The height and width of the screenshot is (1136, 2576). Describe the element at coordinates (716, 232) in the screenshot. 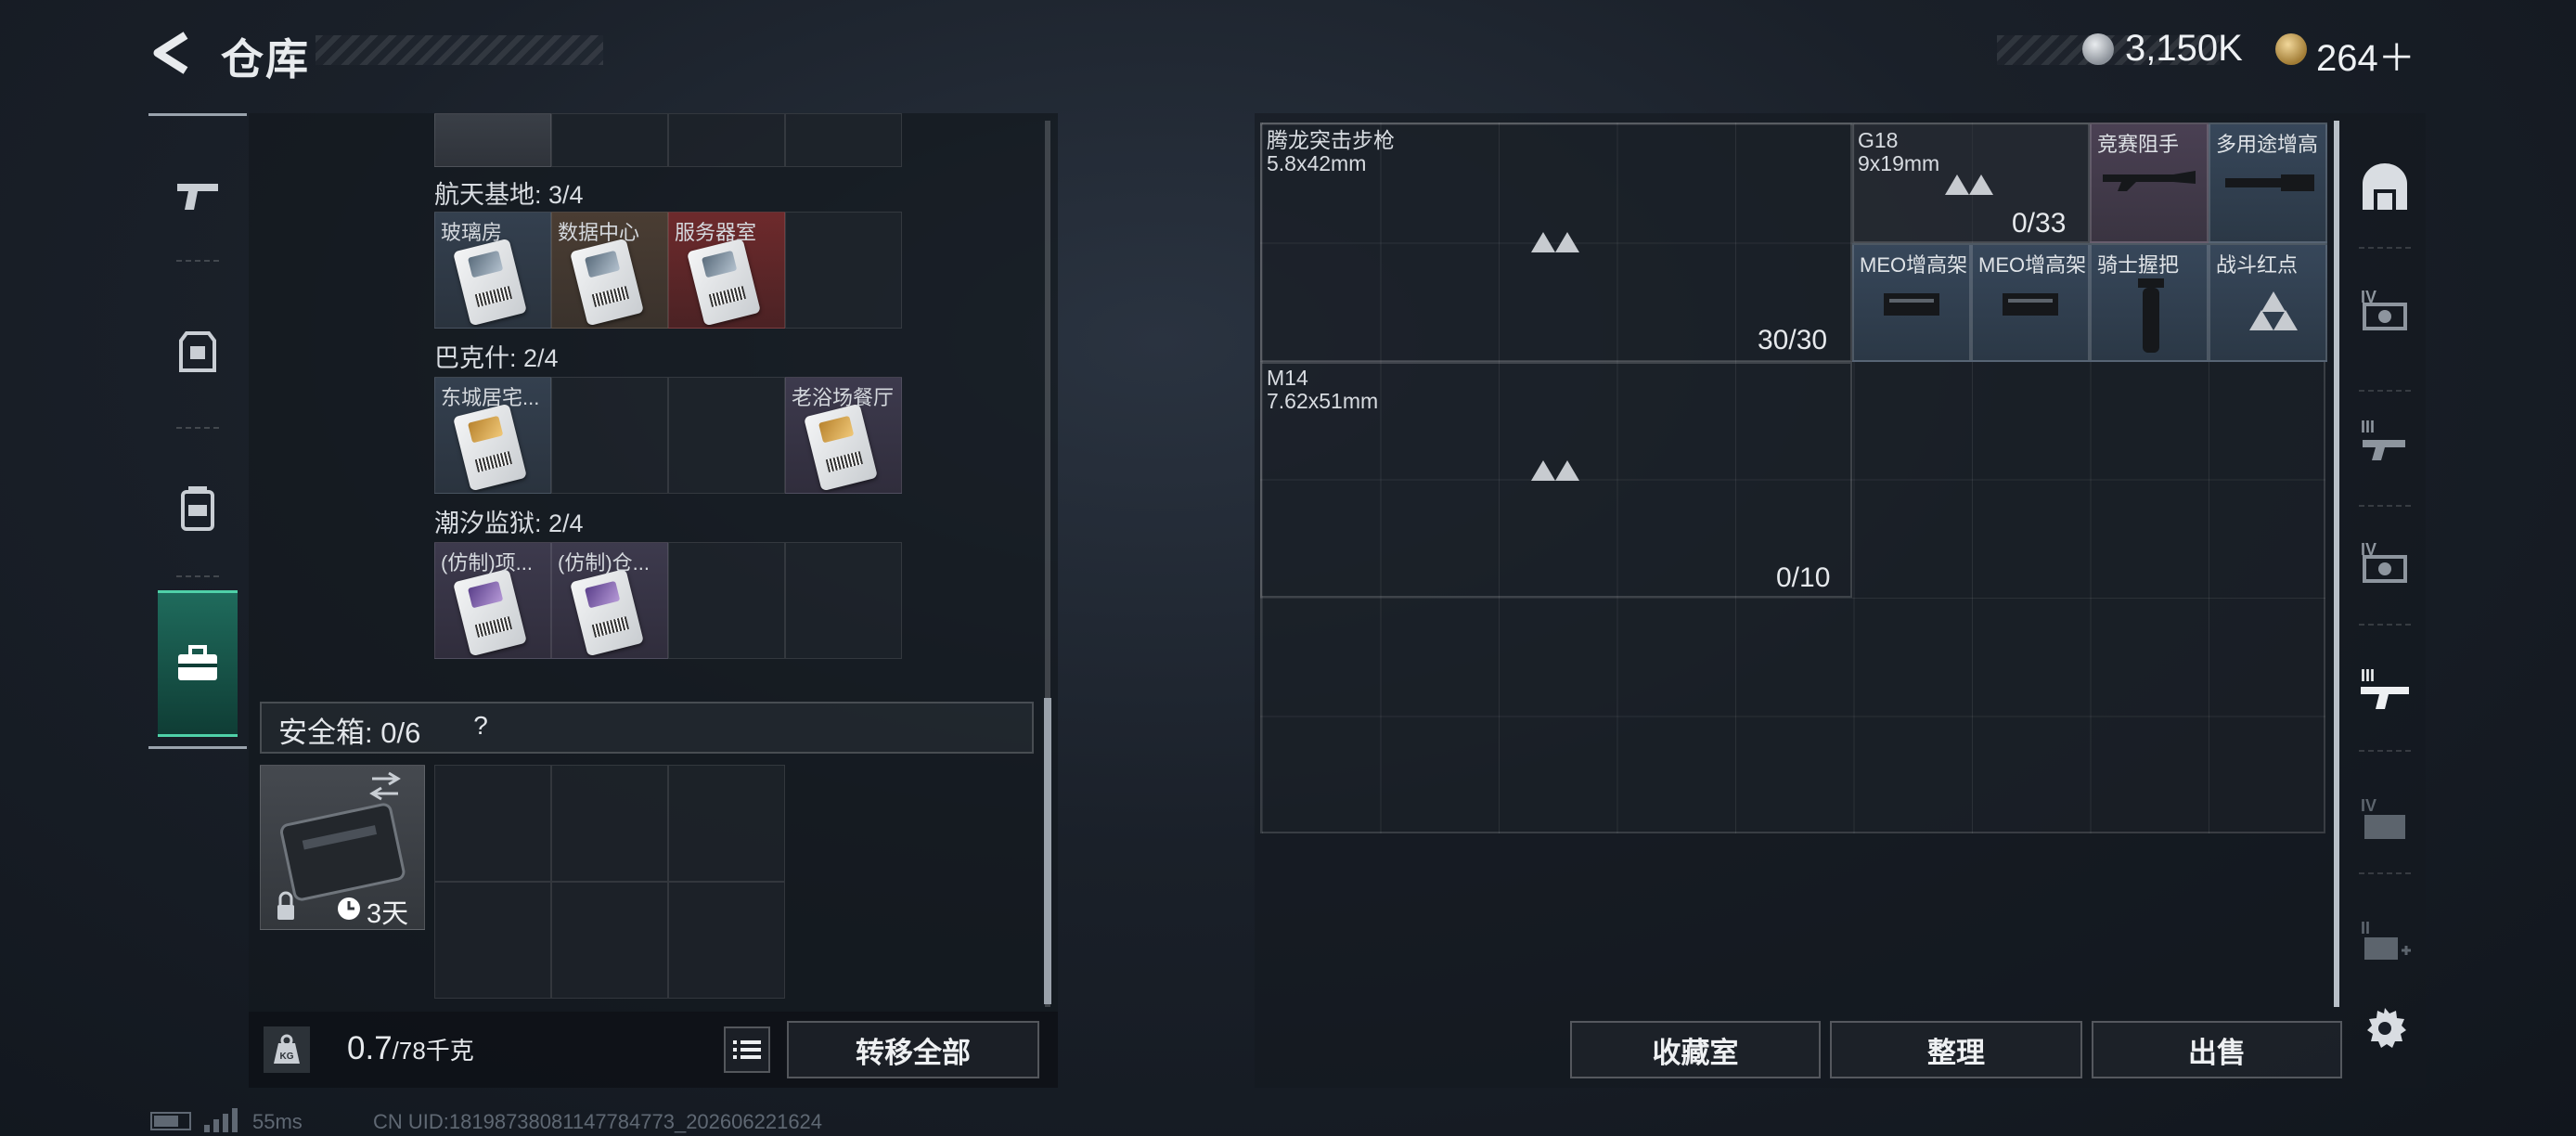

I see `item-label: 服务器室` at that location.